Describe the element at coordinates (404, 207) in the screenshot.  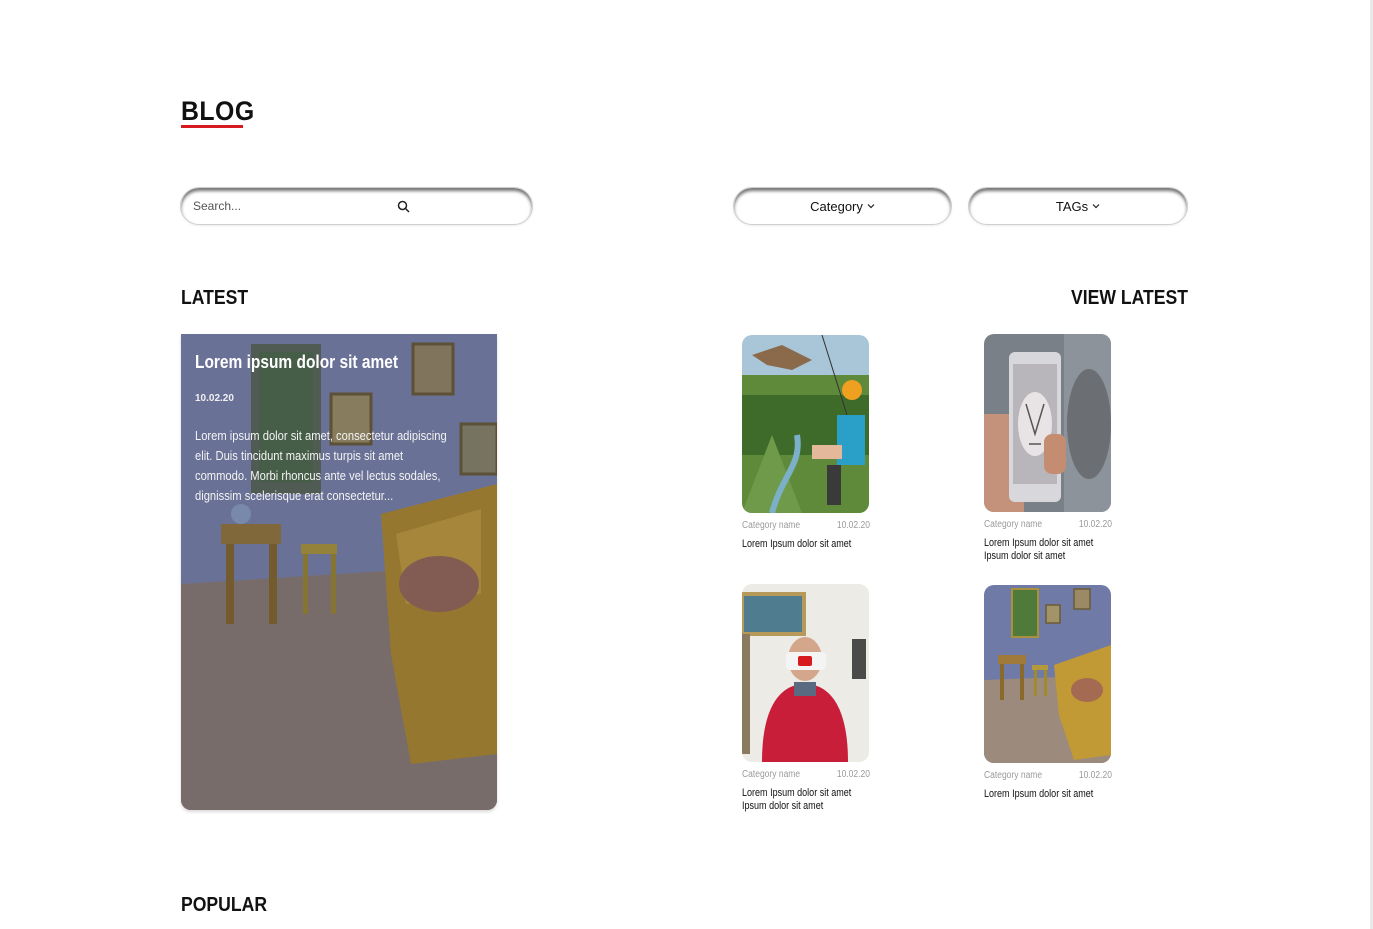
I see `search-icon` at that location.